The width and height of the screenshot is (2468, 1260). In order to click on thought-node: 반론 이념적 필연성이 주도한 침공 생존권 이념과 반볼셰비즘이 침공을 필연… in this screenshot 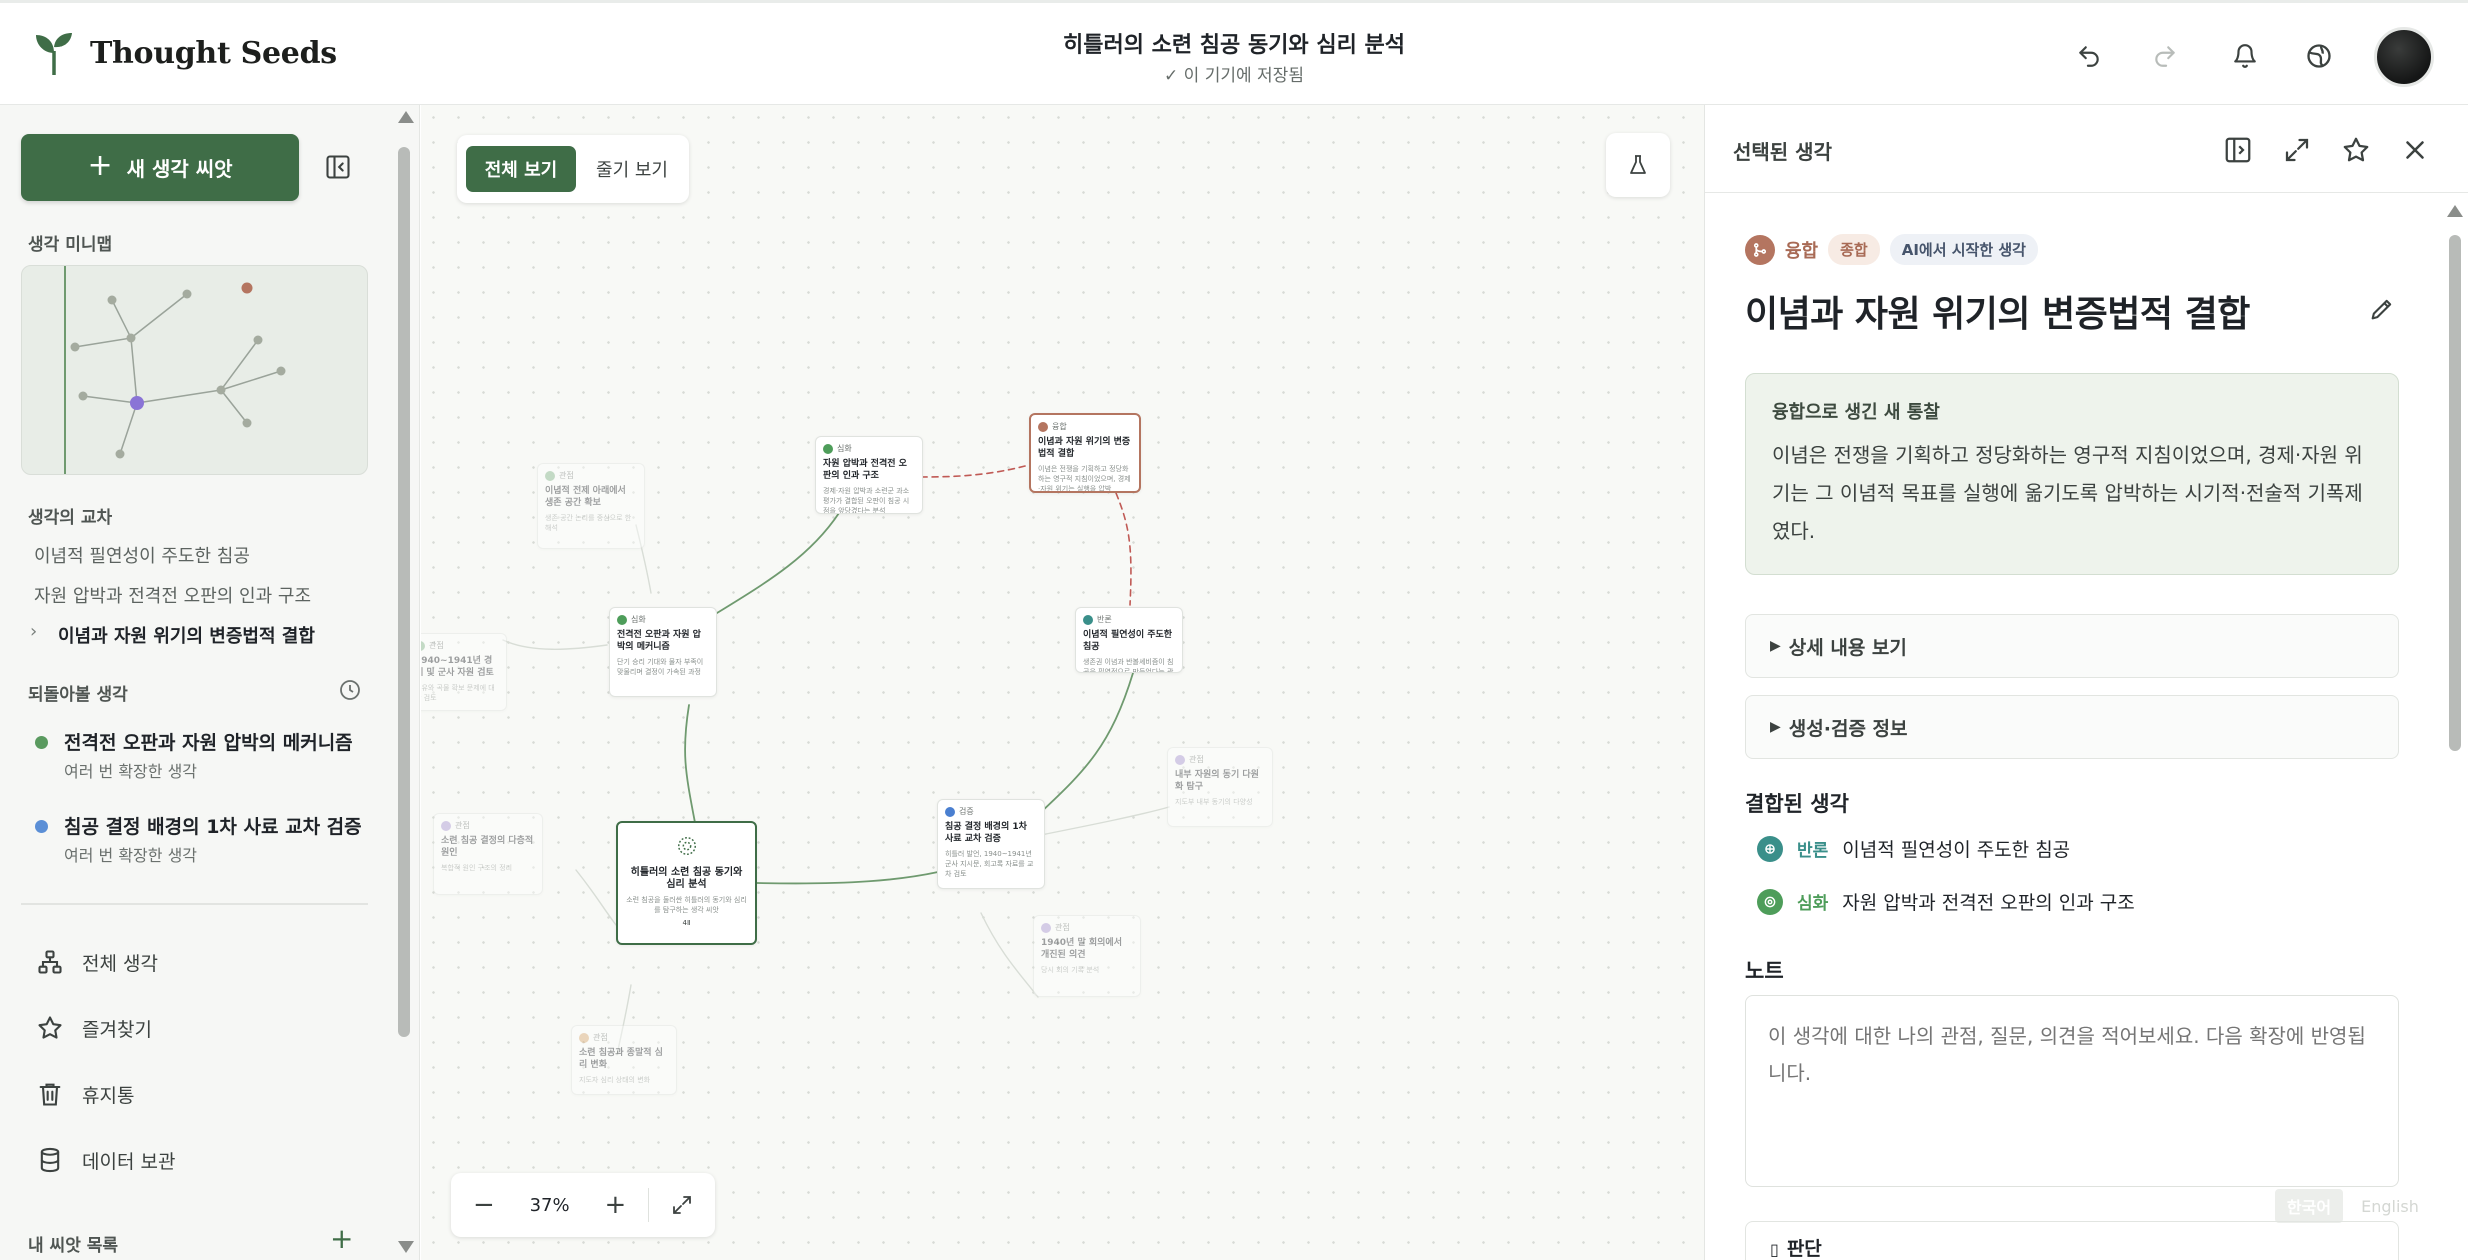, I will do `click(1129, 640)`.